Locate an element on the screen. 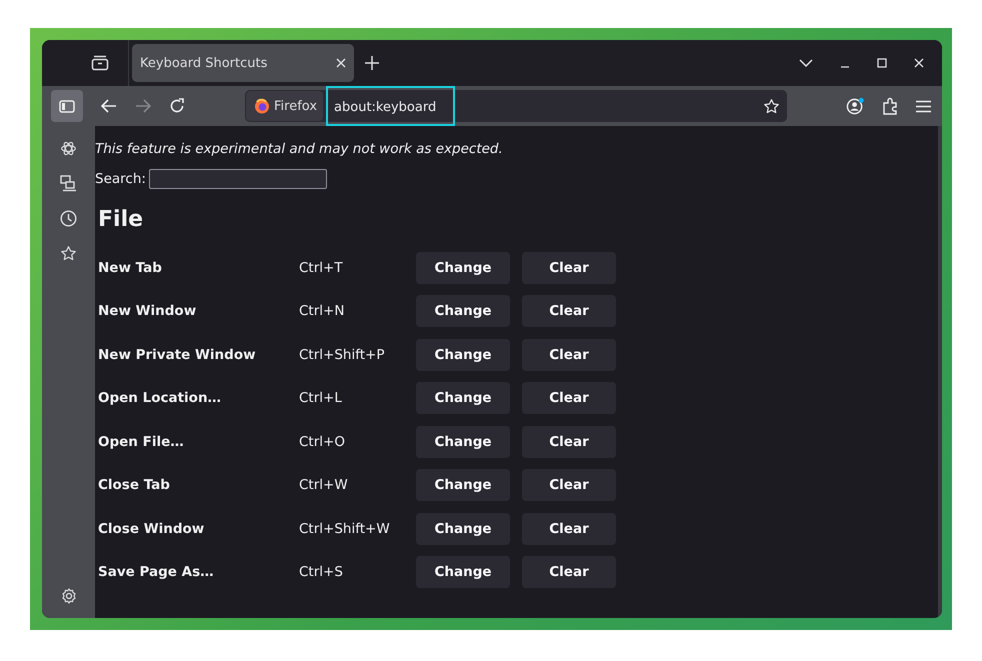 The width and height of the screenshot is (982, 661). shortcut-name: New Tab is located at coordinates (130, 268).